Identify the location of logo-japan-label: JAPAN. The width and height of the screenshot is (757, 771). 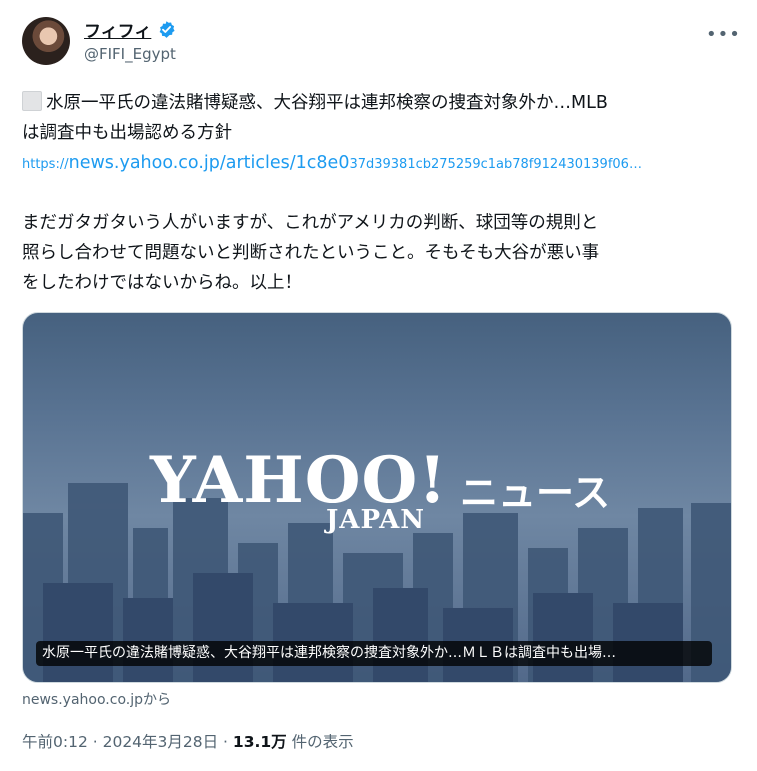
(376, 520).